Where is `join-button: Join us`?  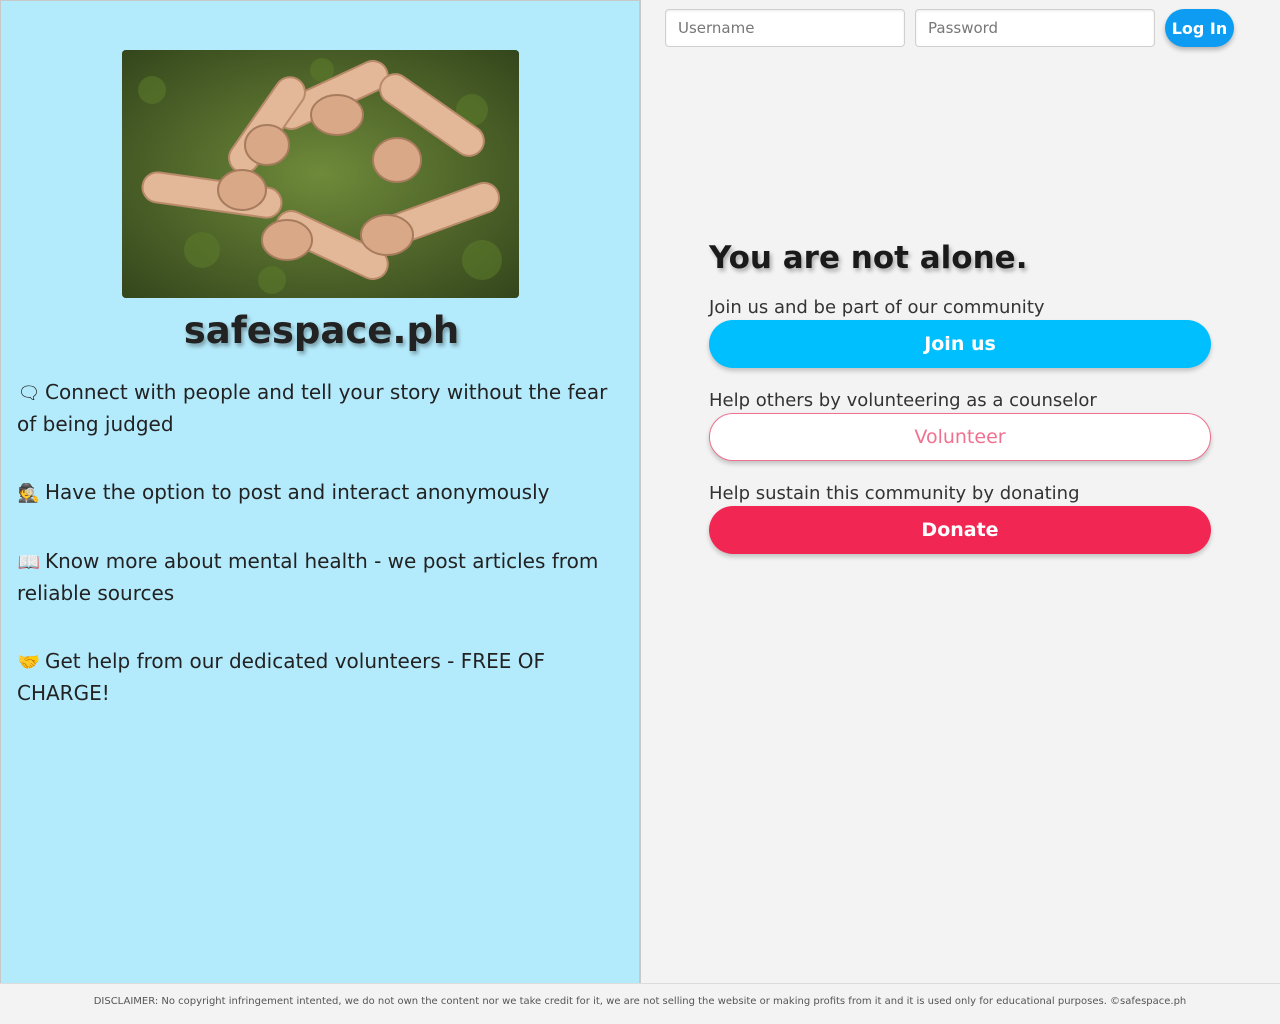
join-button: Join us is located at coordinates (960, 344).